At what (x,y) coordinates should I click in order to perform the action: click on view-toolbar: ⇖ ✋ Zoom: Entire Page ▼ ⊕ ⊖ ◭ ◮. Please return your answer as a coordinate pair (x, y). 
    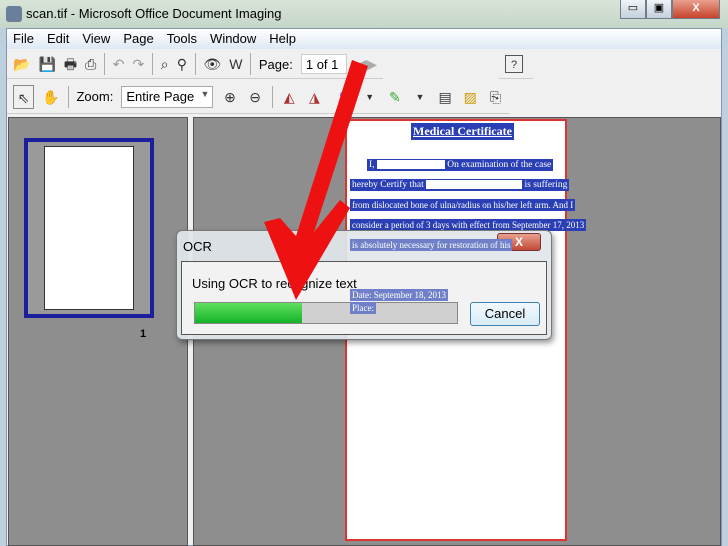
    Looking at the image, I should click on (168, 97).